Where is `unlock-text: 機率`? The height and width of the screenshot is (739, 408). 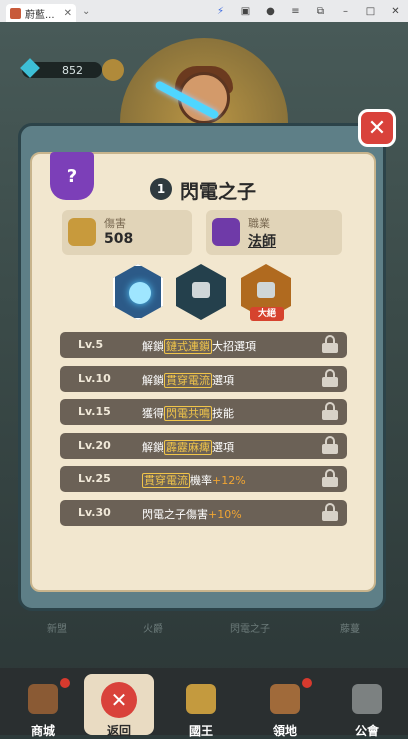 unlock-text: 機率 is located at coordinates (201, 480).